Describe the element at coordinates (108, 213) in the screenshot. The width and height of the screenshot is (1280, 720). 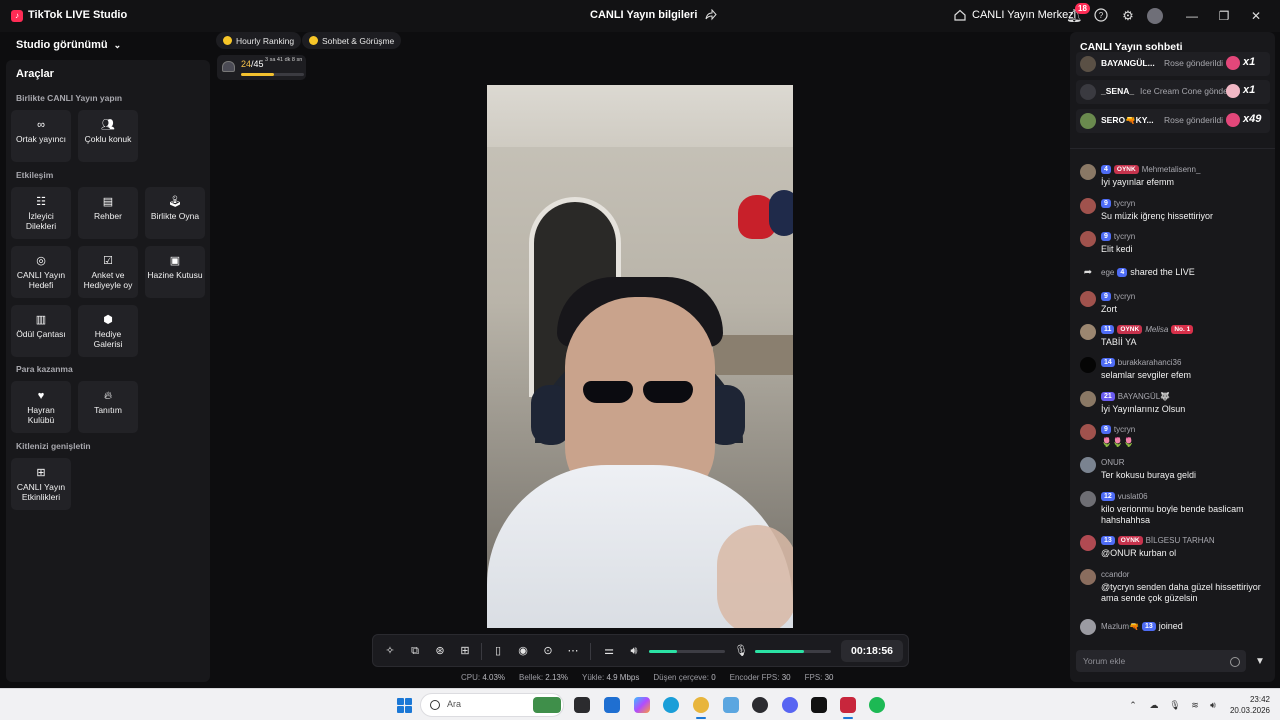
I see `tool-guide: ▤ Rehber` at that location.